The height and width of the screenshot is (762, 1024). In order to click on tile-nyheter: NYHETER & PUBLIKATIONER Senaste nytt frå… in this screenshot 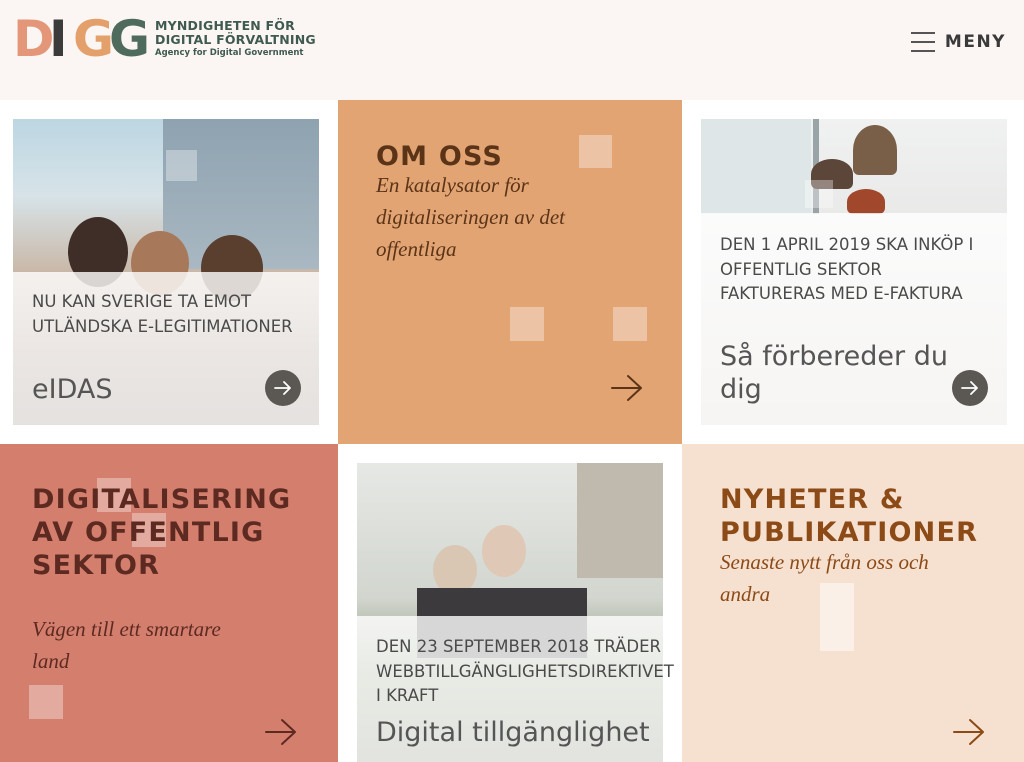, I will do `click(853, 603)`.